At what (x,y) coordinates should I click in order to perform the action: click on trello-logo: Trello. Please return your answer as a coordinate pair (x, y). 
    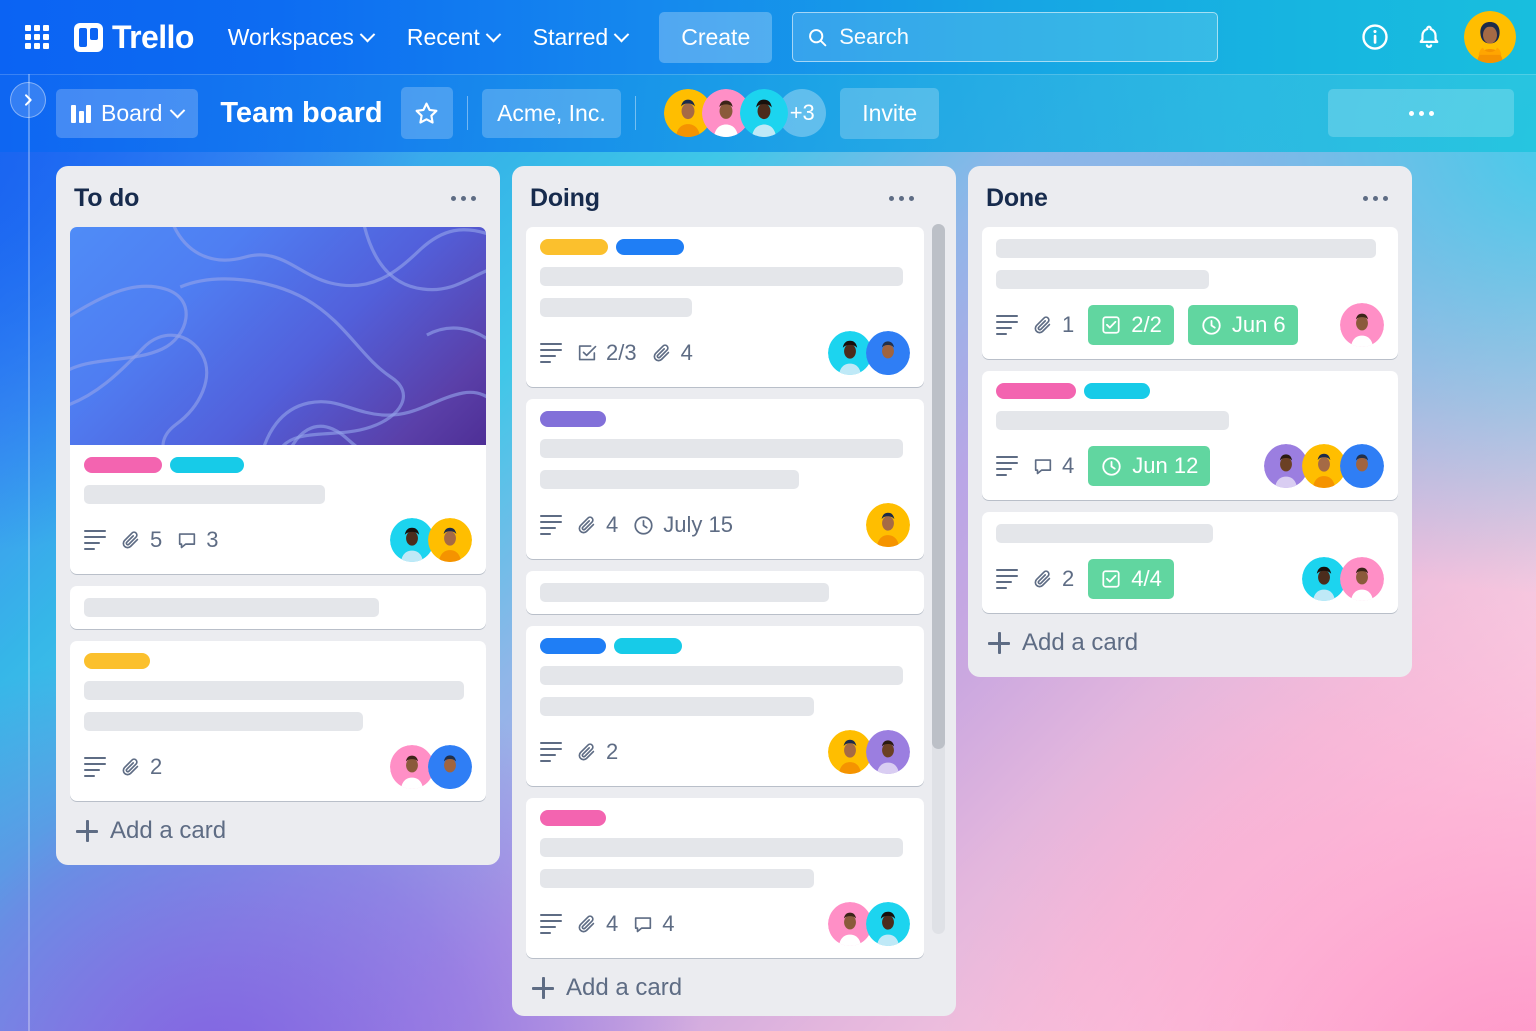
    Looking at the image, I should click on (134, 37).